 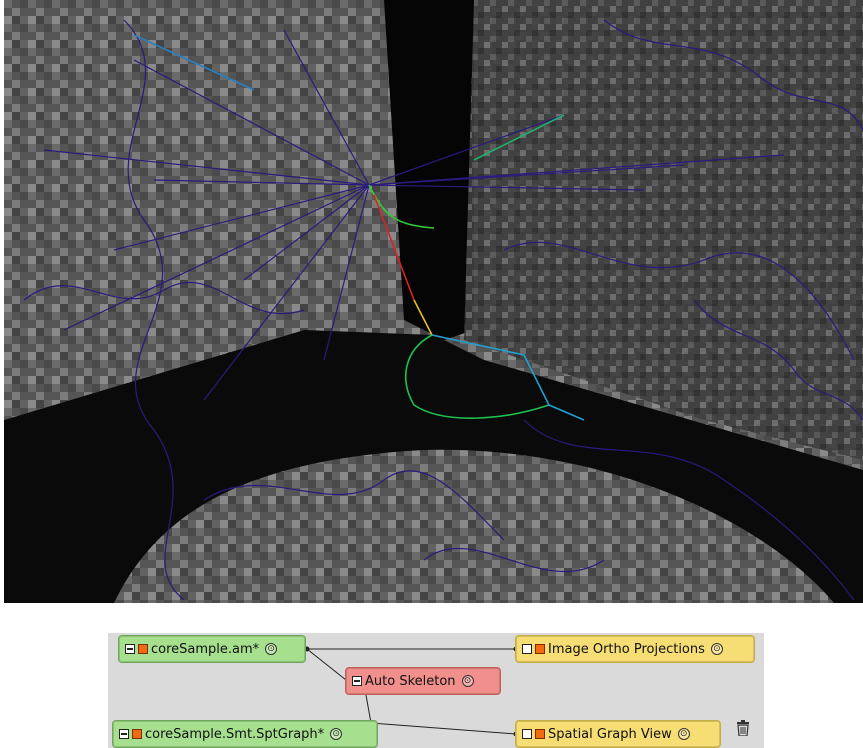 I want to click on node-label: coreSample.am*, so click(x=205, y=649).